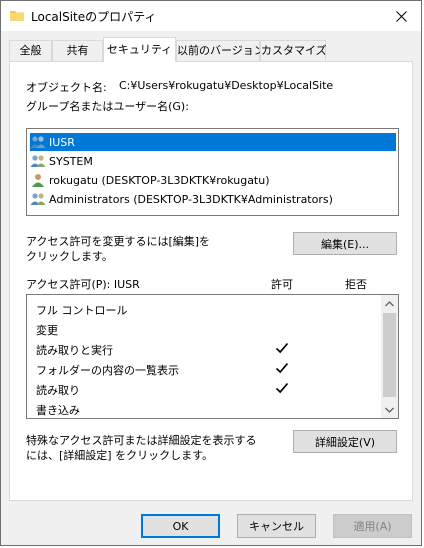 This screenshot has width=424, height=548. I want to click on deny-column-header: 拒否, so click(356, 284).